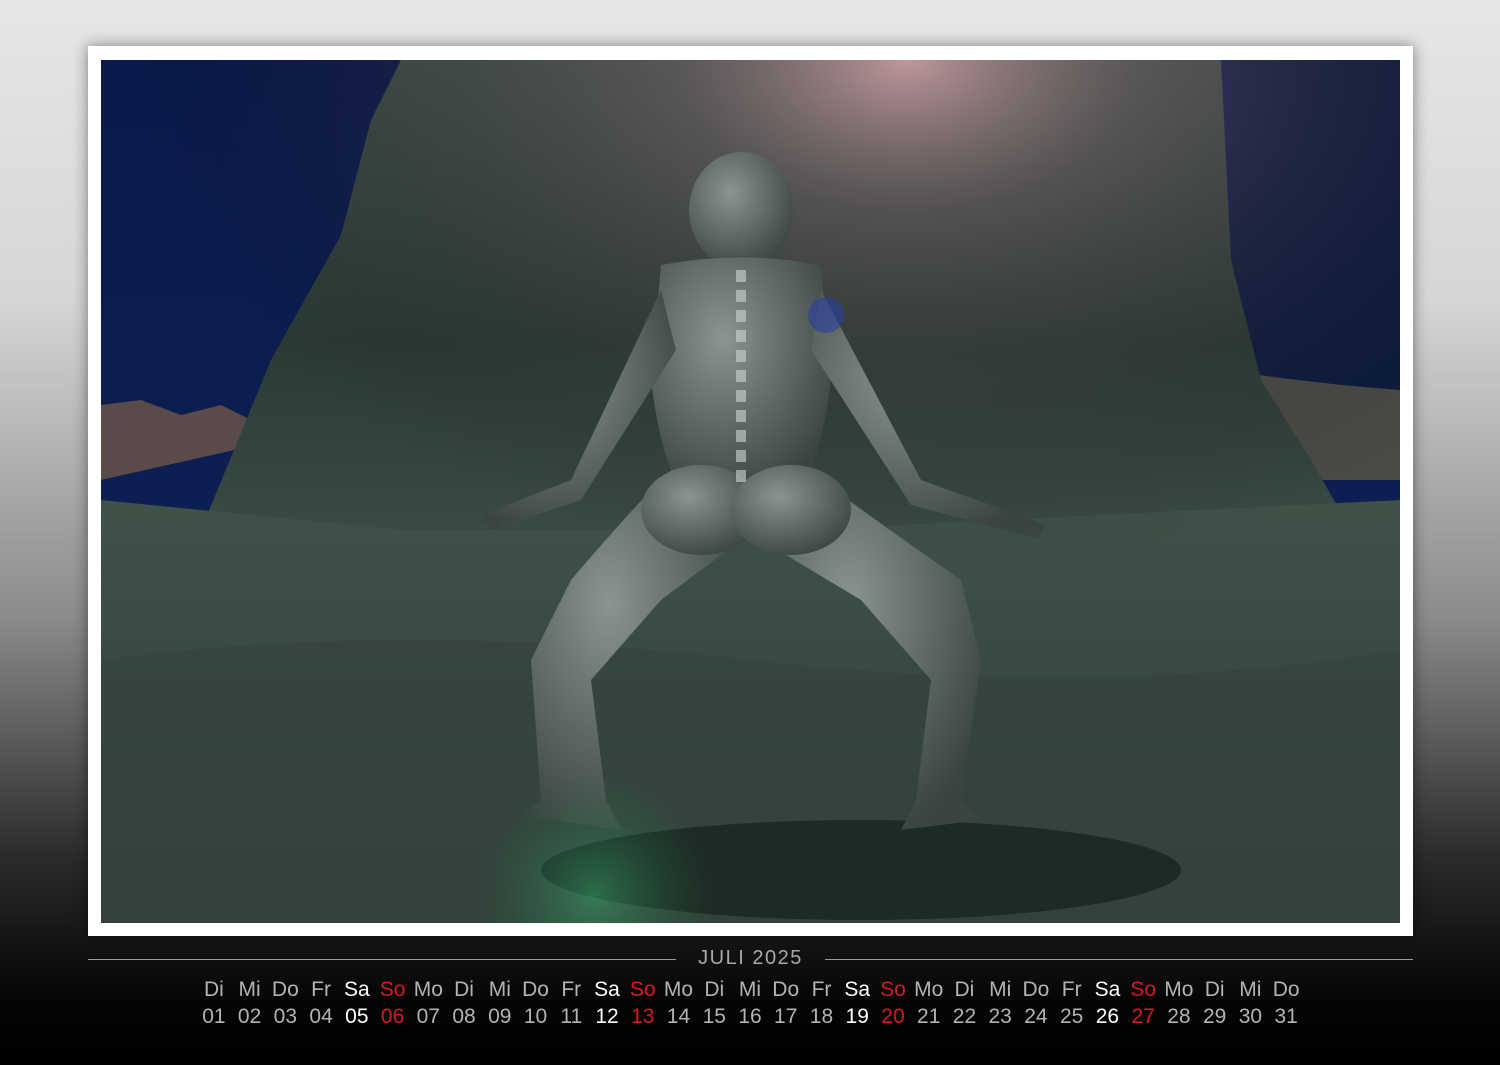 The height and width of the screenshot is (1065, 1500). Describe the element at coordinates (1036, 1016) in the screenshot. I see `date-number: 24` at that location.